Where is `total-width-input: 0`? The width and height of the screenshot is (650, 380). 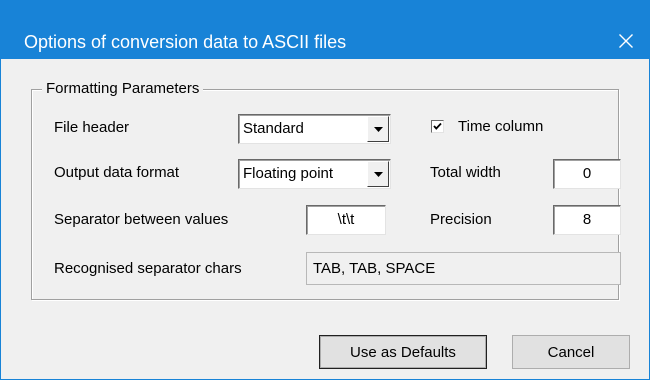 total-width-input: 0 is located at coordinates (587, 174).